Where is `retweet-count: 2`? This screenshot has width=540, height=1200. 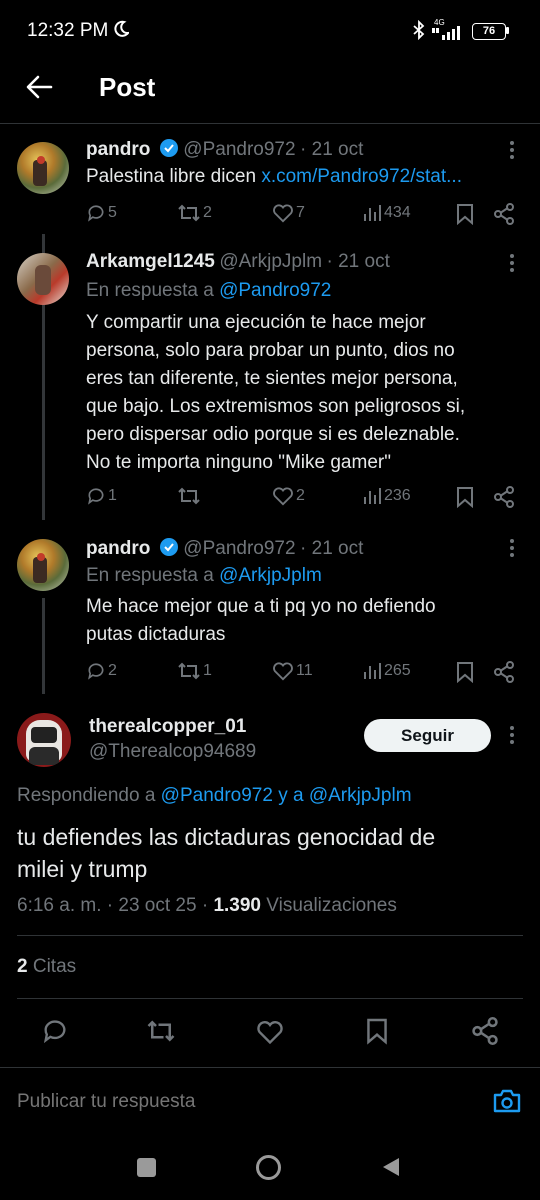
retweet-count: 2 is located at coordinates (207, 212).